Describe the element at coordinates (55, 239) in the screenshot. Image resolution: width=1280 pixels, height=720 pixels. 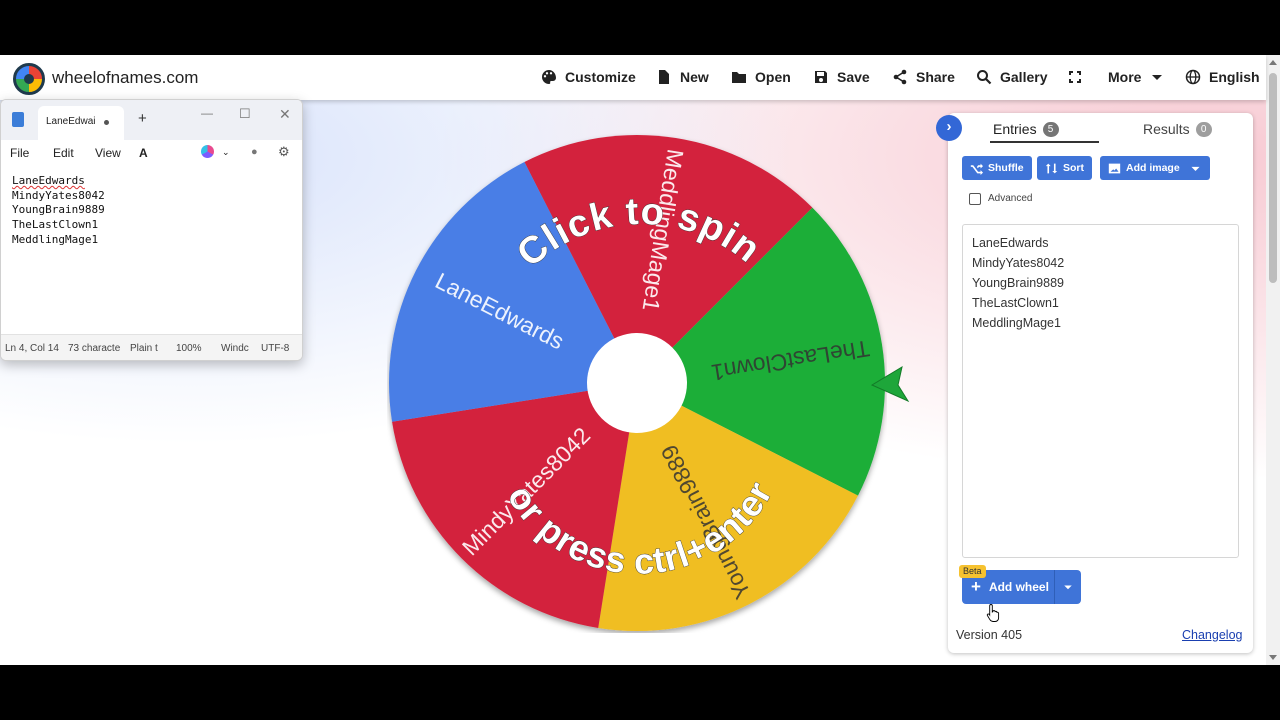
I see `notepad-line: MeddlingMage1` at that location.